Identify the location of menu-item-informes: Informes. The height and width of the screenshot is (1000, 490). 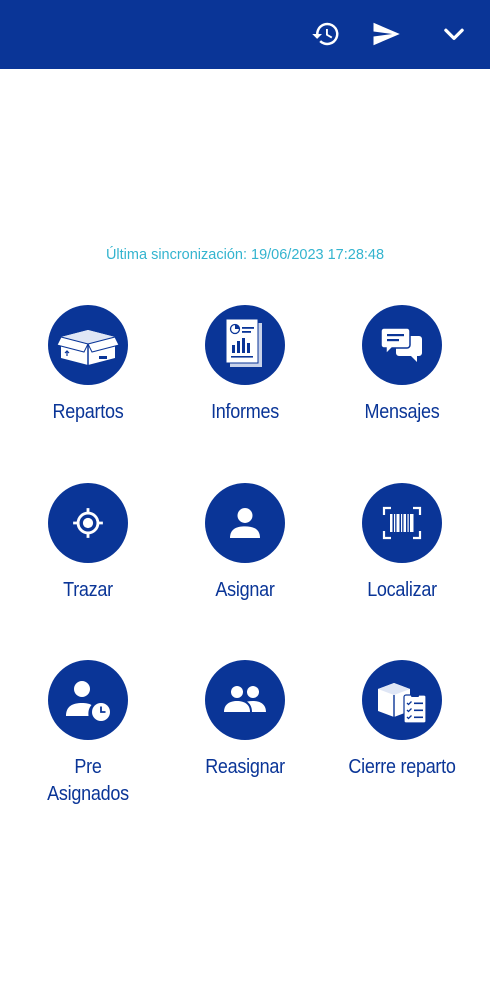
(245, 365).